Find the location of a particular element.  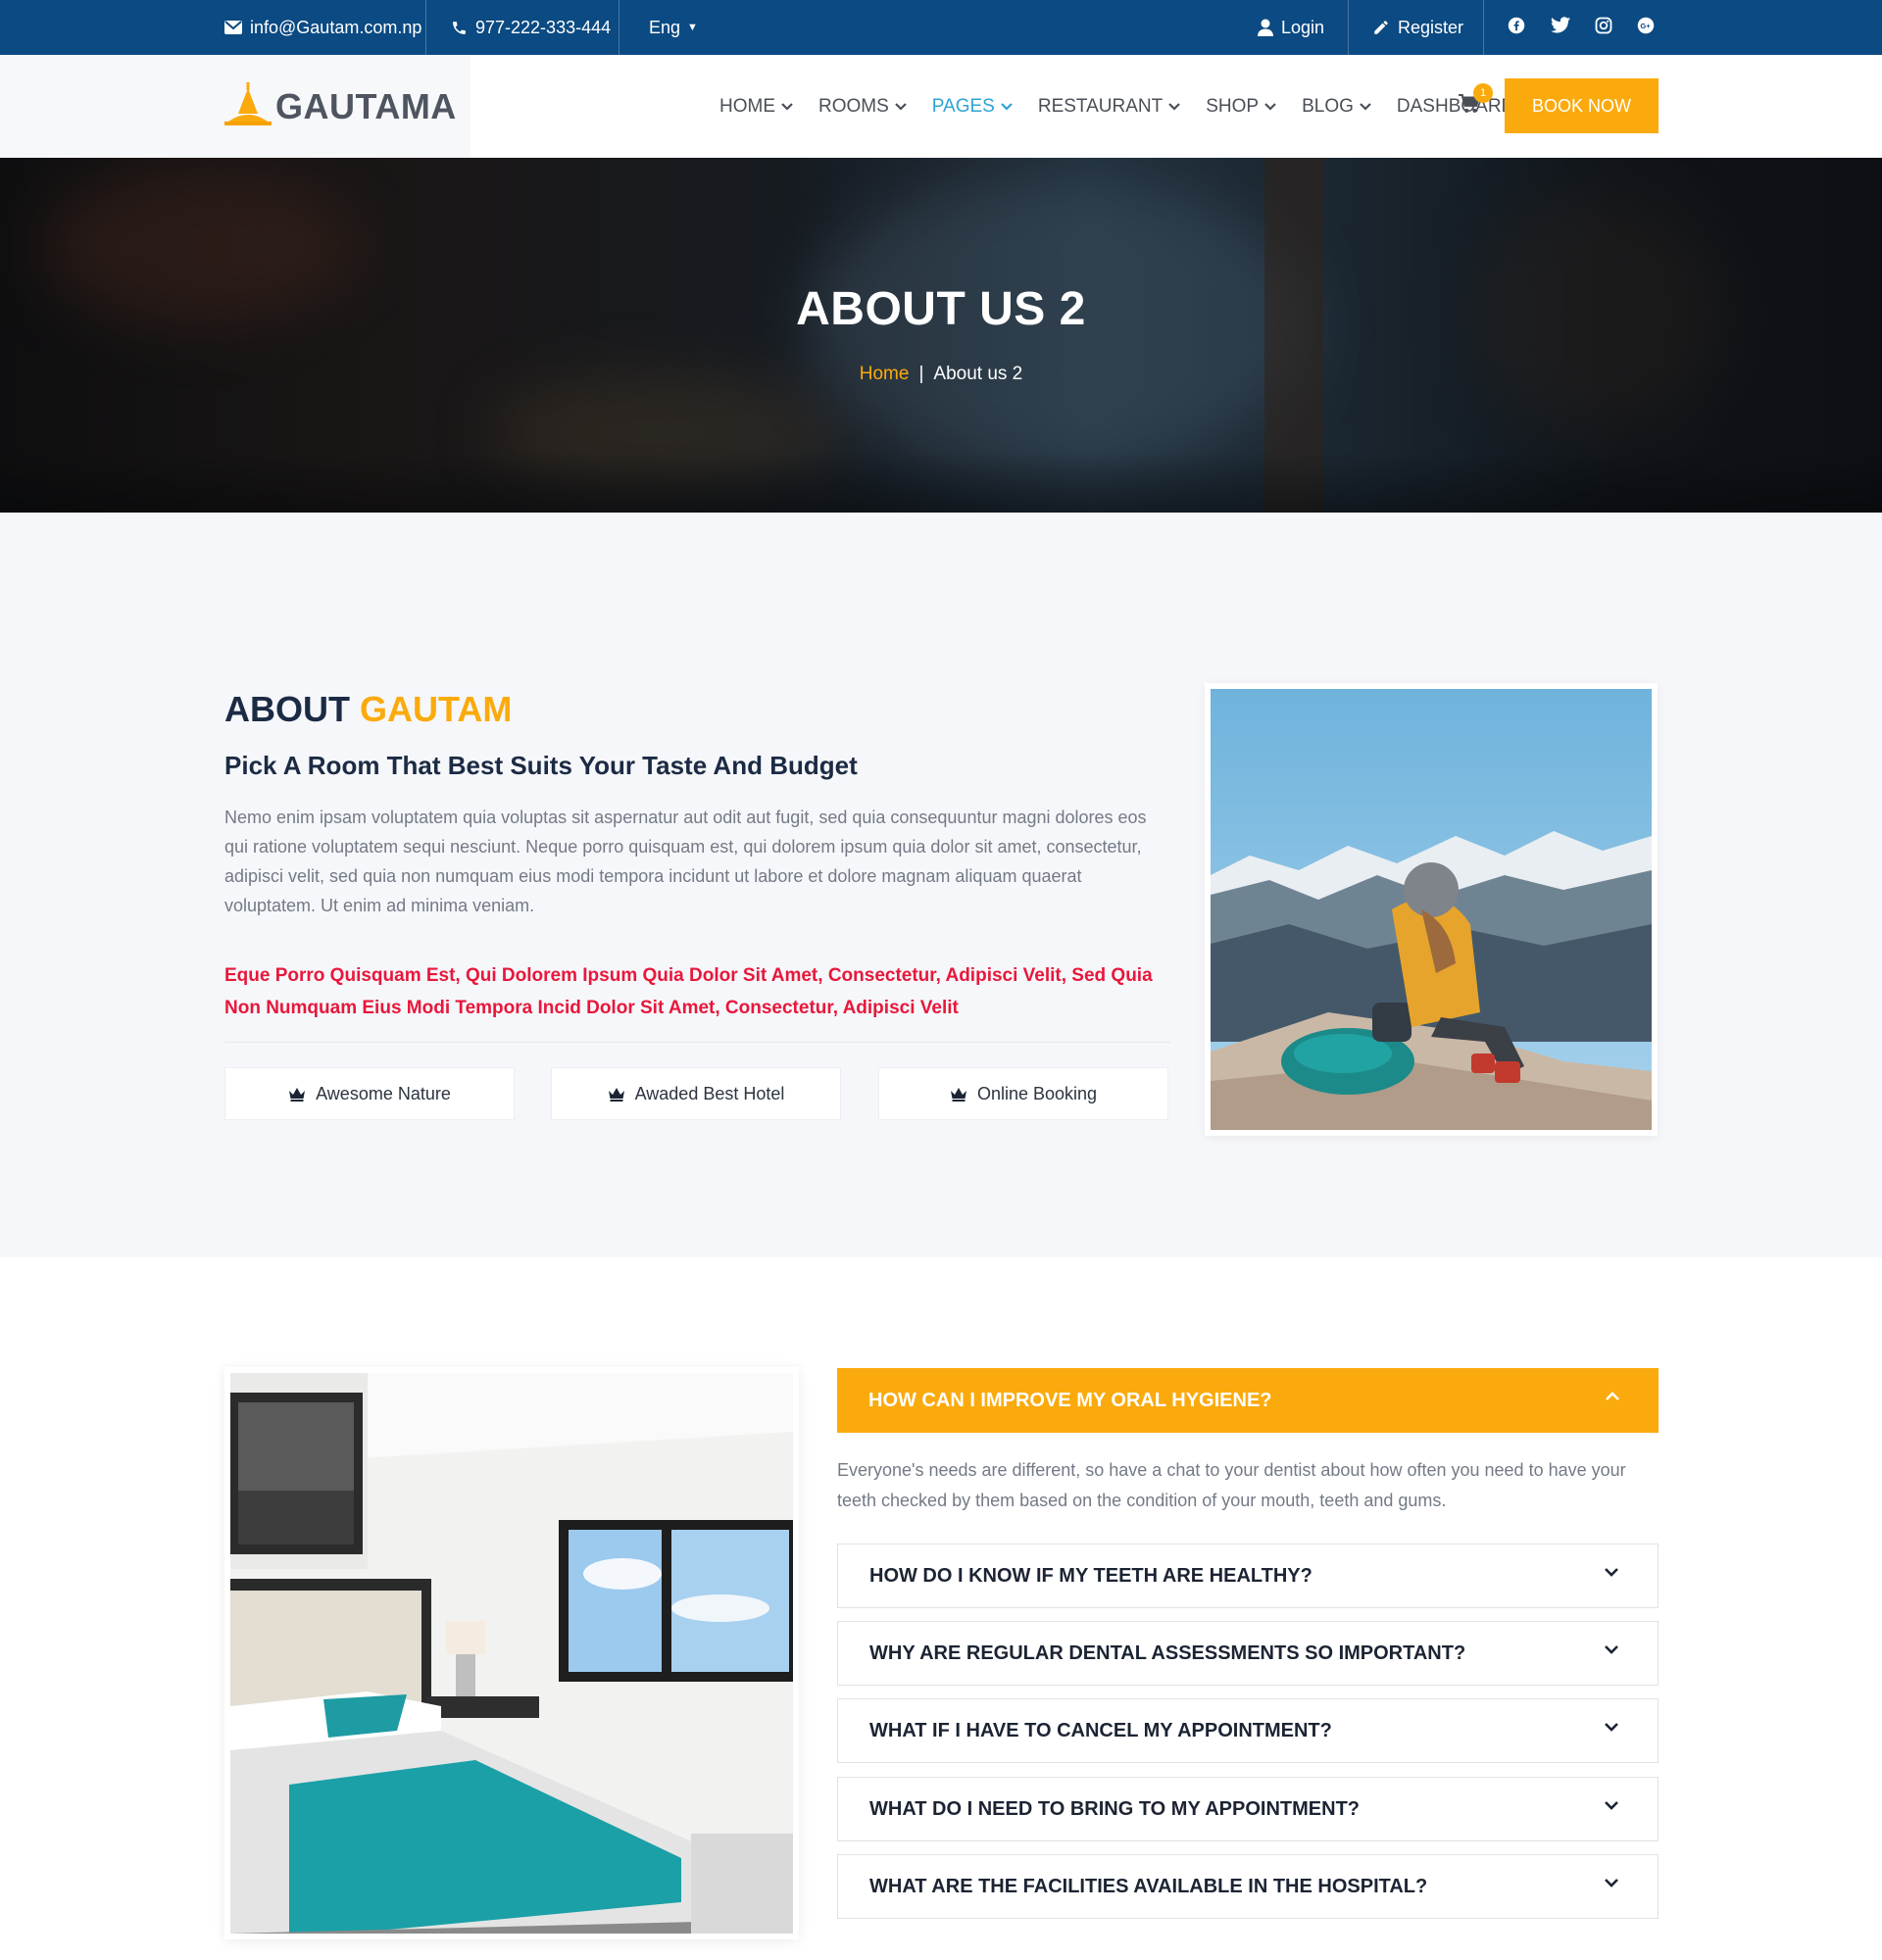

about-heading-accent: GAUTAM is located at coordinates (436, 709).